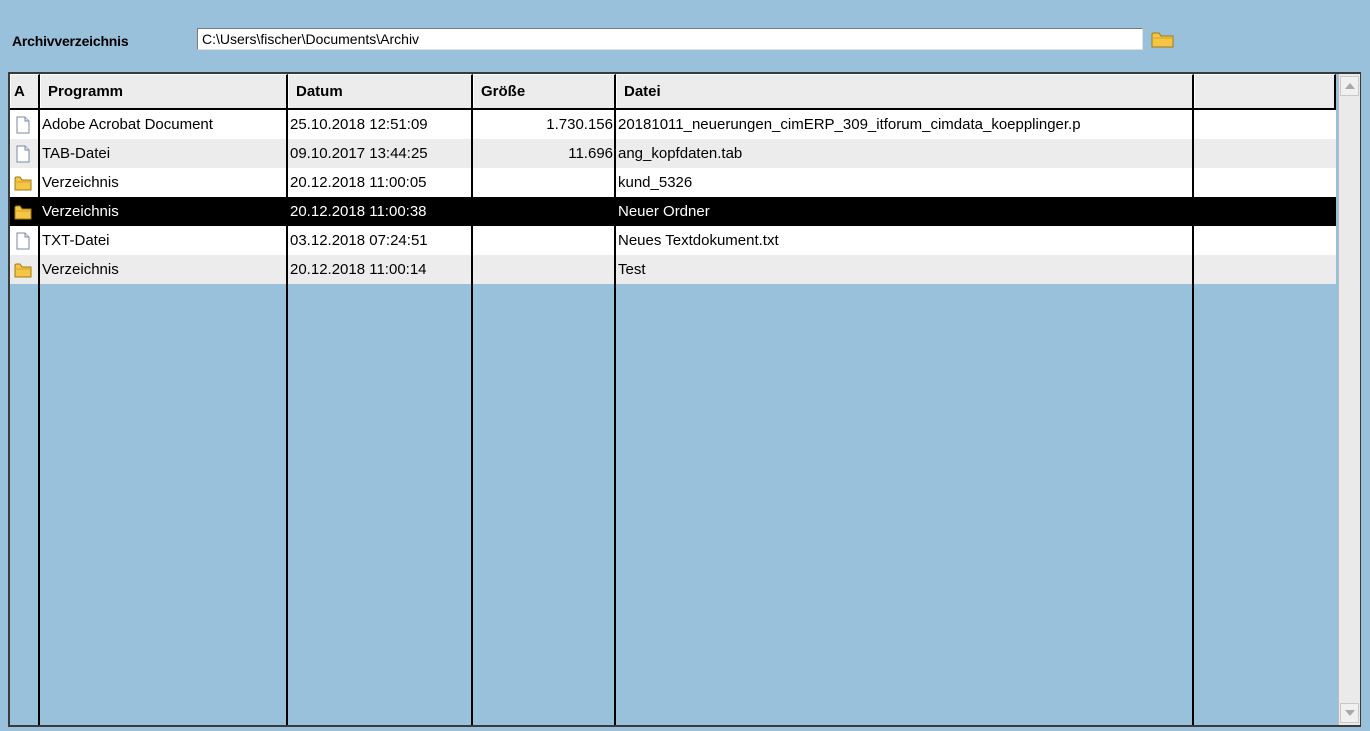  What do you see at coordinates (579, 124) in the screenshot?
I see `groesse-cell: 1.730.156` at bounding box center [579, 124].